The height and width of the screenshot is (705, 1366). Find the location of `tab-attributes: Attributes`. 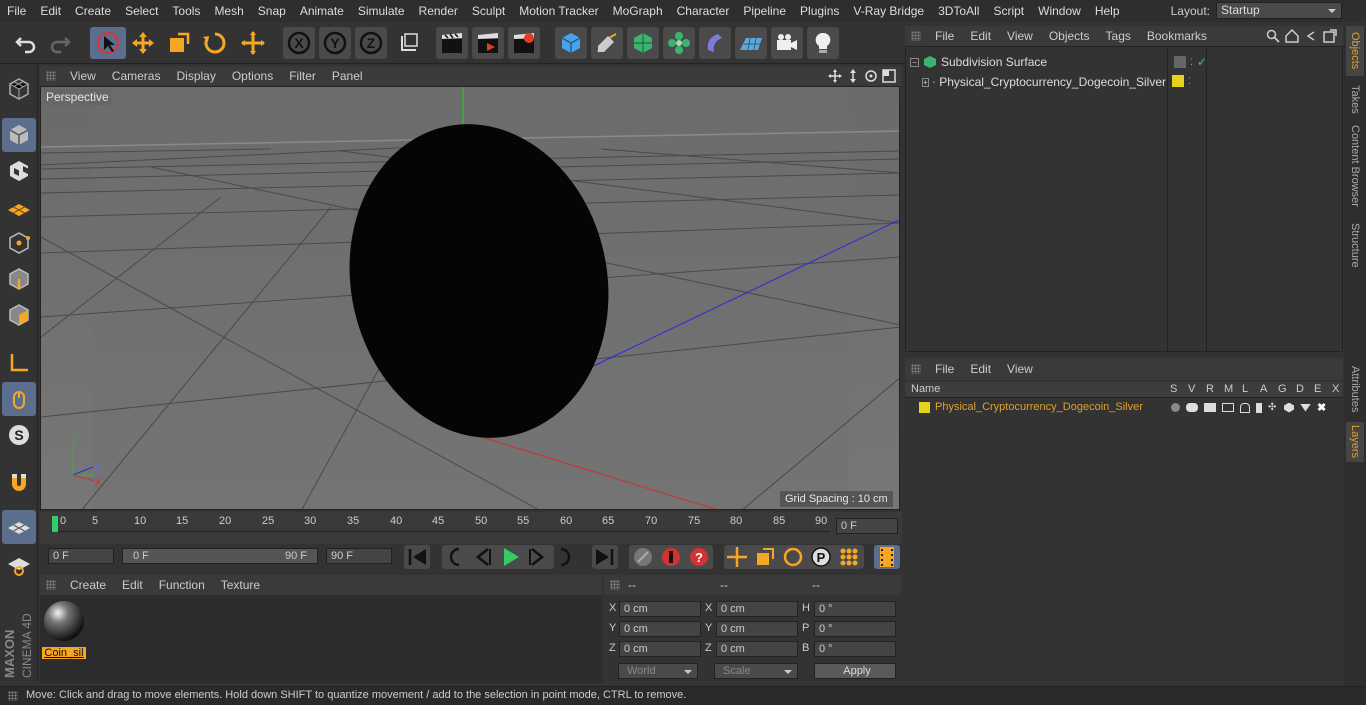

tab-attributes: Attributes is located at coordinates (1355, 389).